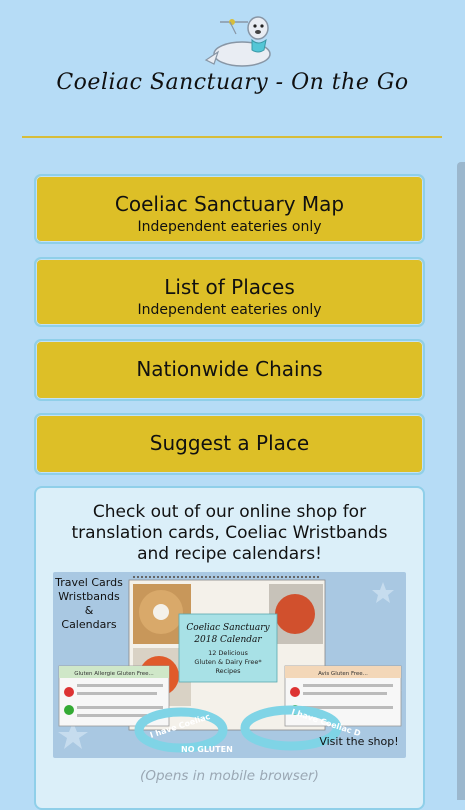 This screenshot has height=810, width=465. What do you see at coordinates (232, 82) in the screenshot?
I see `app-title: Coeliac Sanctuary - On the Go` at bounding box center [232, 82].